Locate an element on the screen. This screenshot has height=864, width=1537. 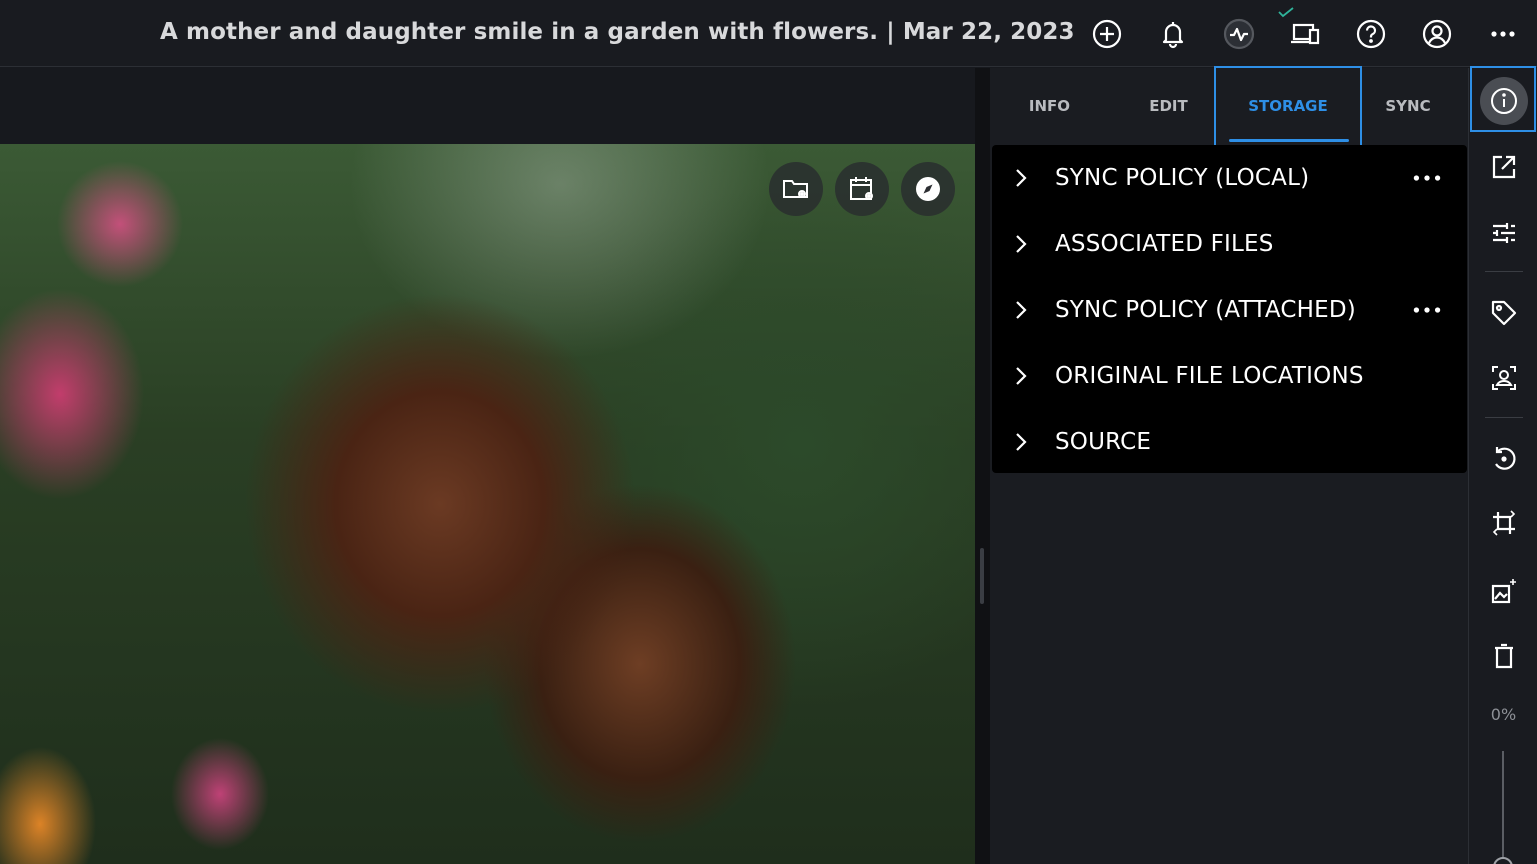
adjustments-icon is located at coordinates (1504, 233).